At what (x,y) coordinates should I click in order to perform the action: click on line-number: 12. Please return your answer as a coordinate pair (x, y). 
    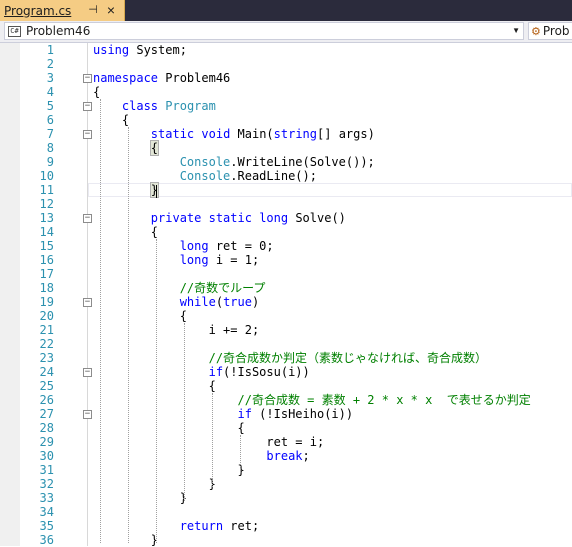
    Looking at the image, I should click on (46, 204).